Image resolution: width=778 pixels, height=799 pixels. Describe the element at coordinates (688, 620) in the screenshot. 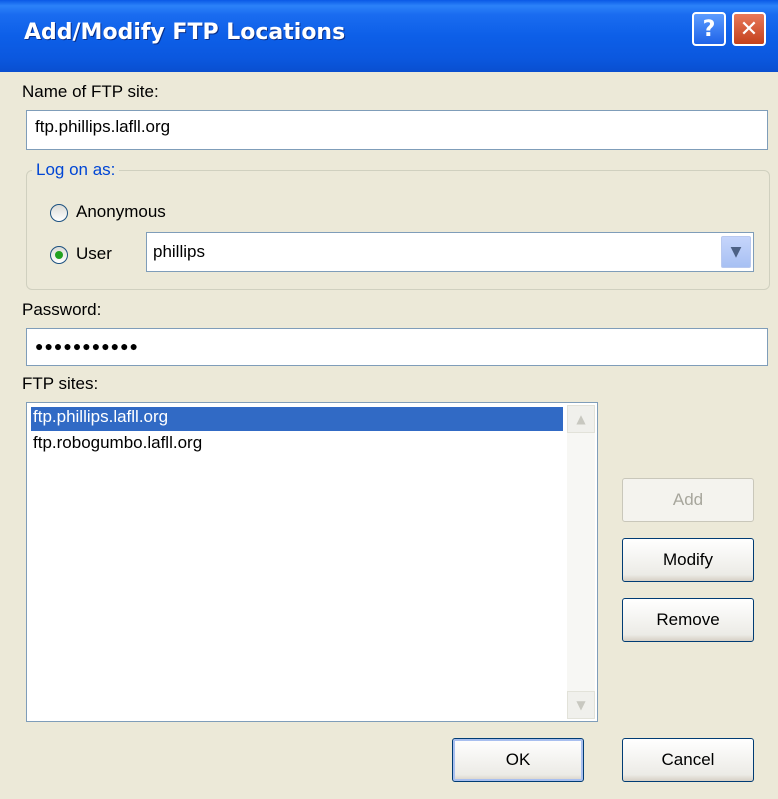

I see `remove-button: Remove` at that location.